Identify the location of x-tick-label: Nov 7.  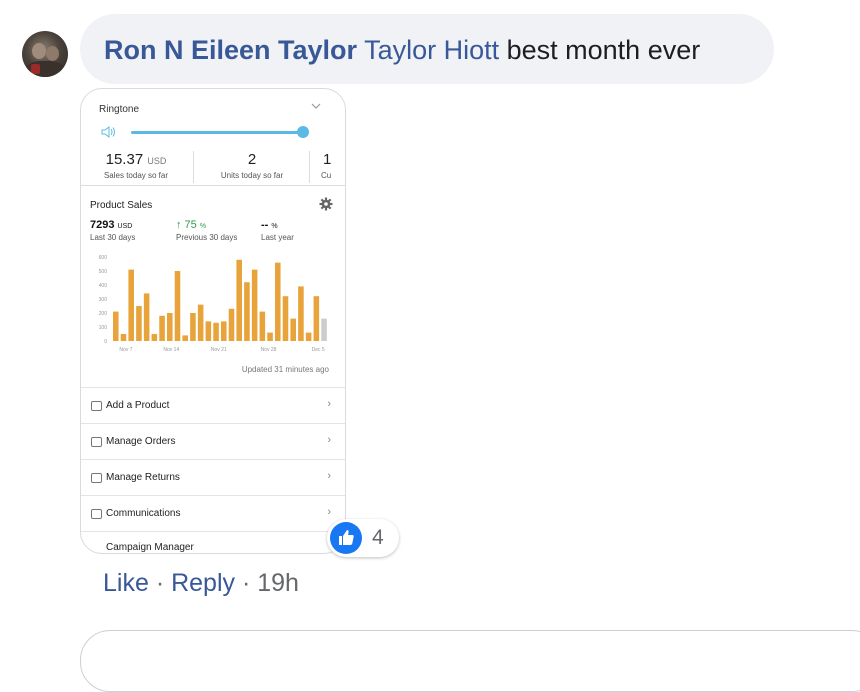
(125, 350).